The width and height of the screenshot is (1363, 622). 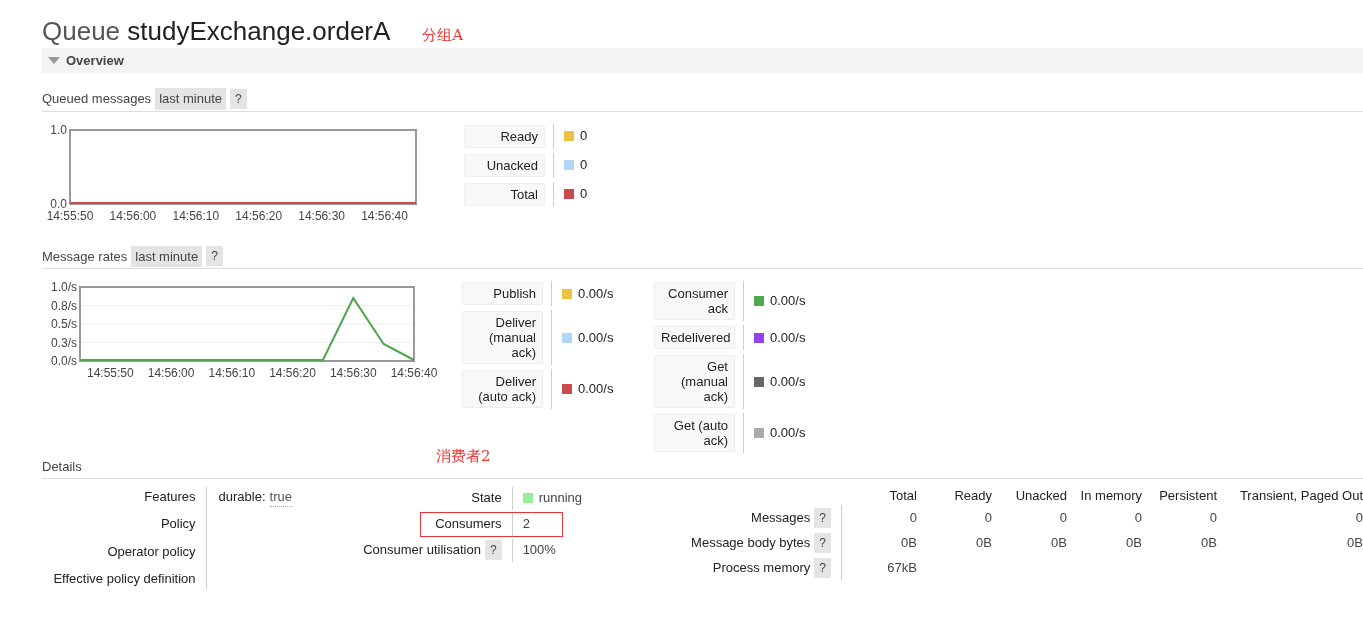 What do you see at coordinates (242, 496) in the screenshot?
I see `property-key: durable:` at bounding box center [242, 496].